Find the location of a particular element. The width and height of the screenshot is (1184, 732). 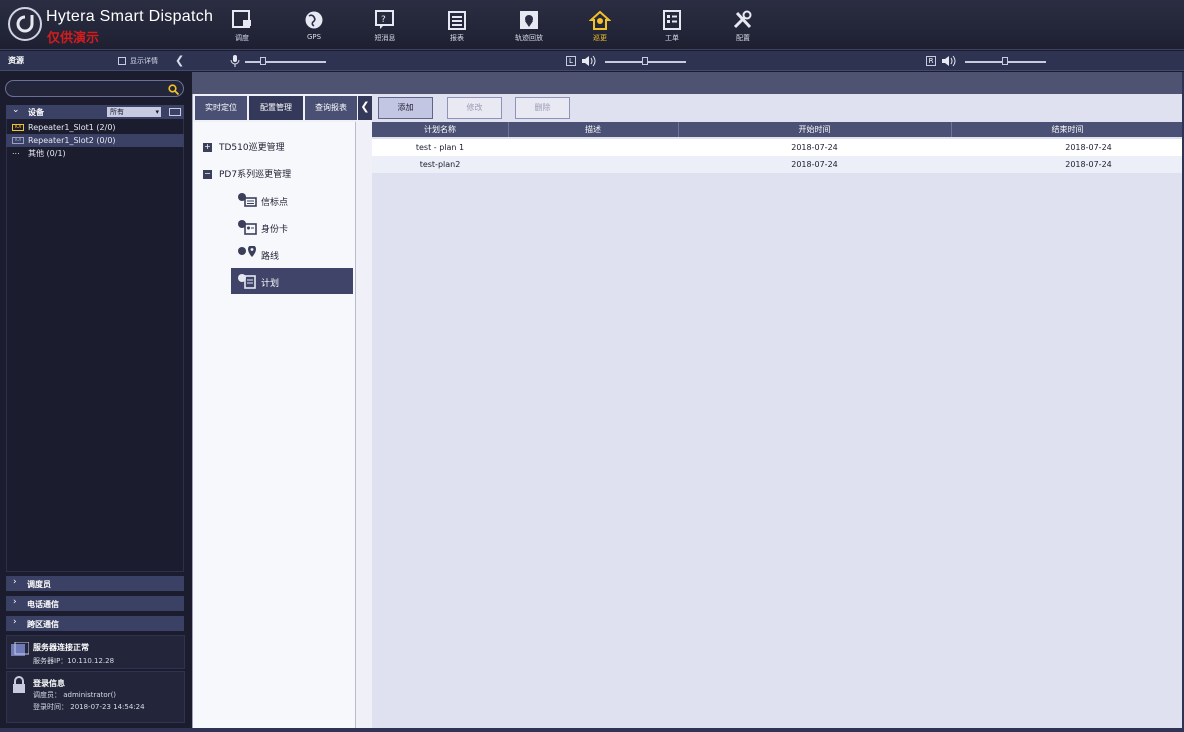

edit-button: 修改 is located at coordinates (474, 108).